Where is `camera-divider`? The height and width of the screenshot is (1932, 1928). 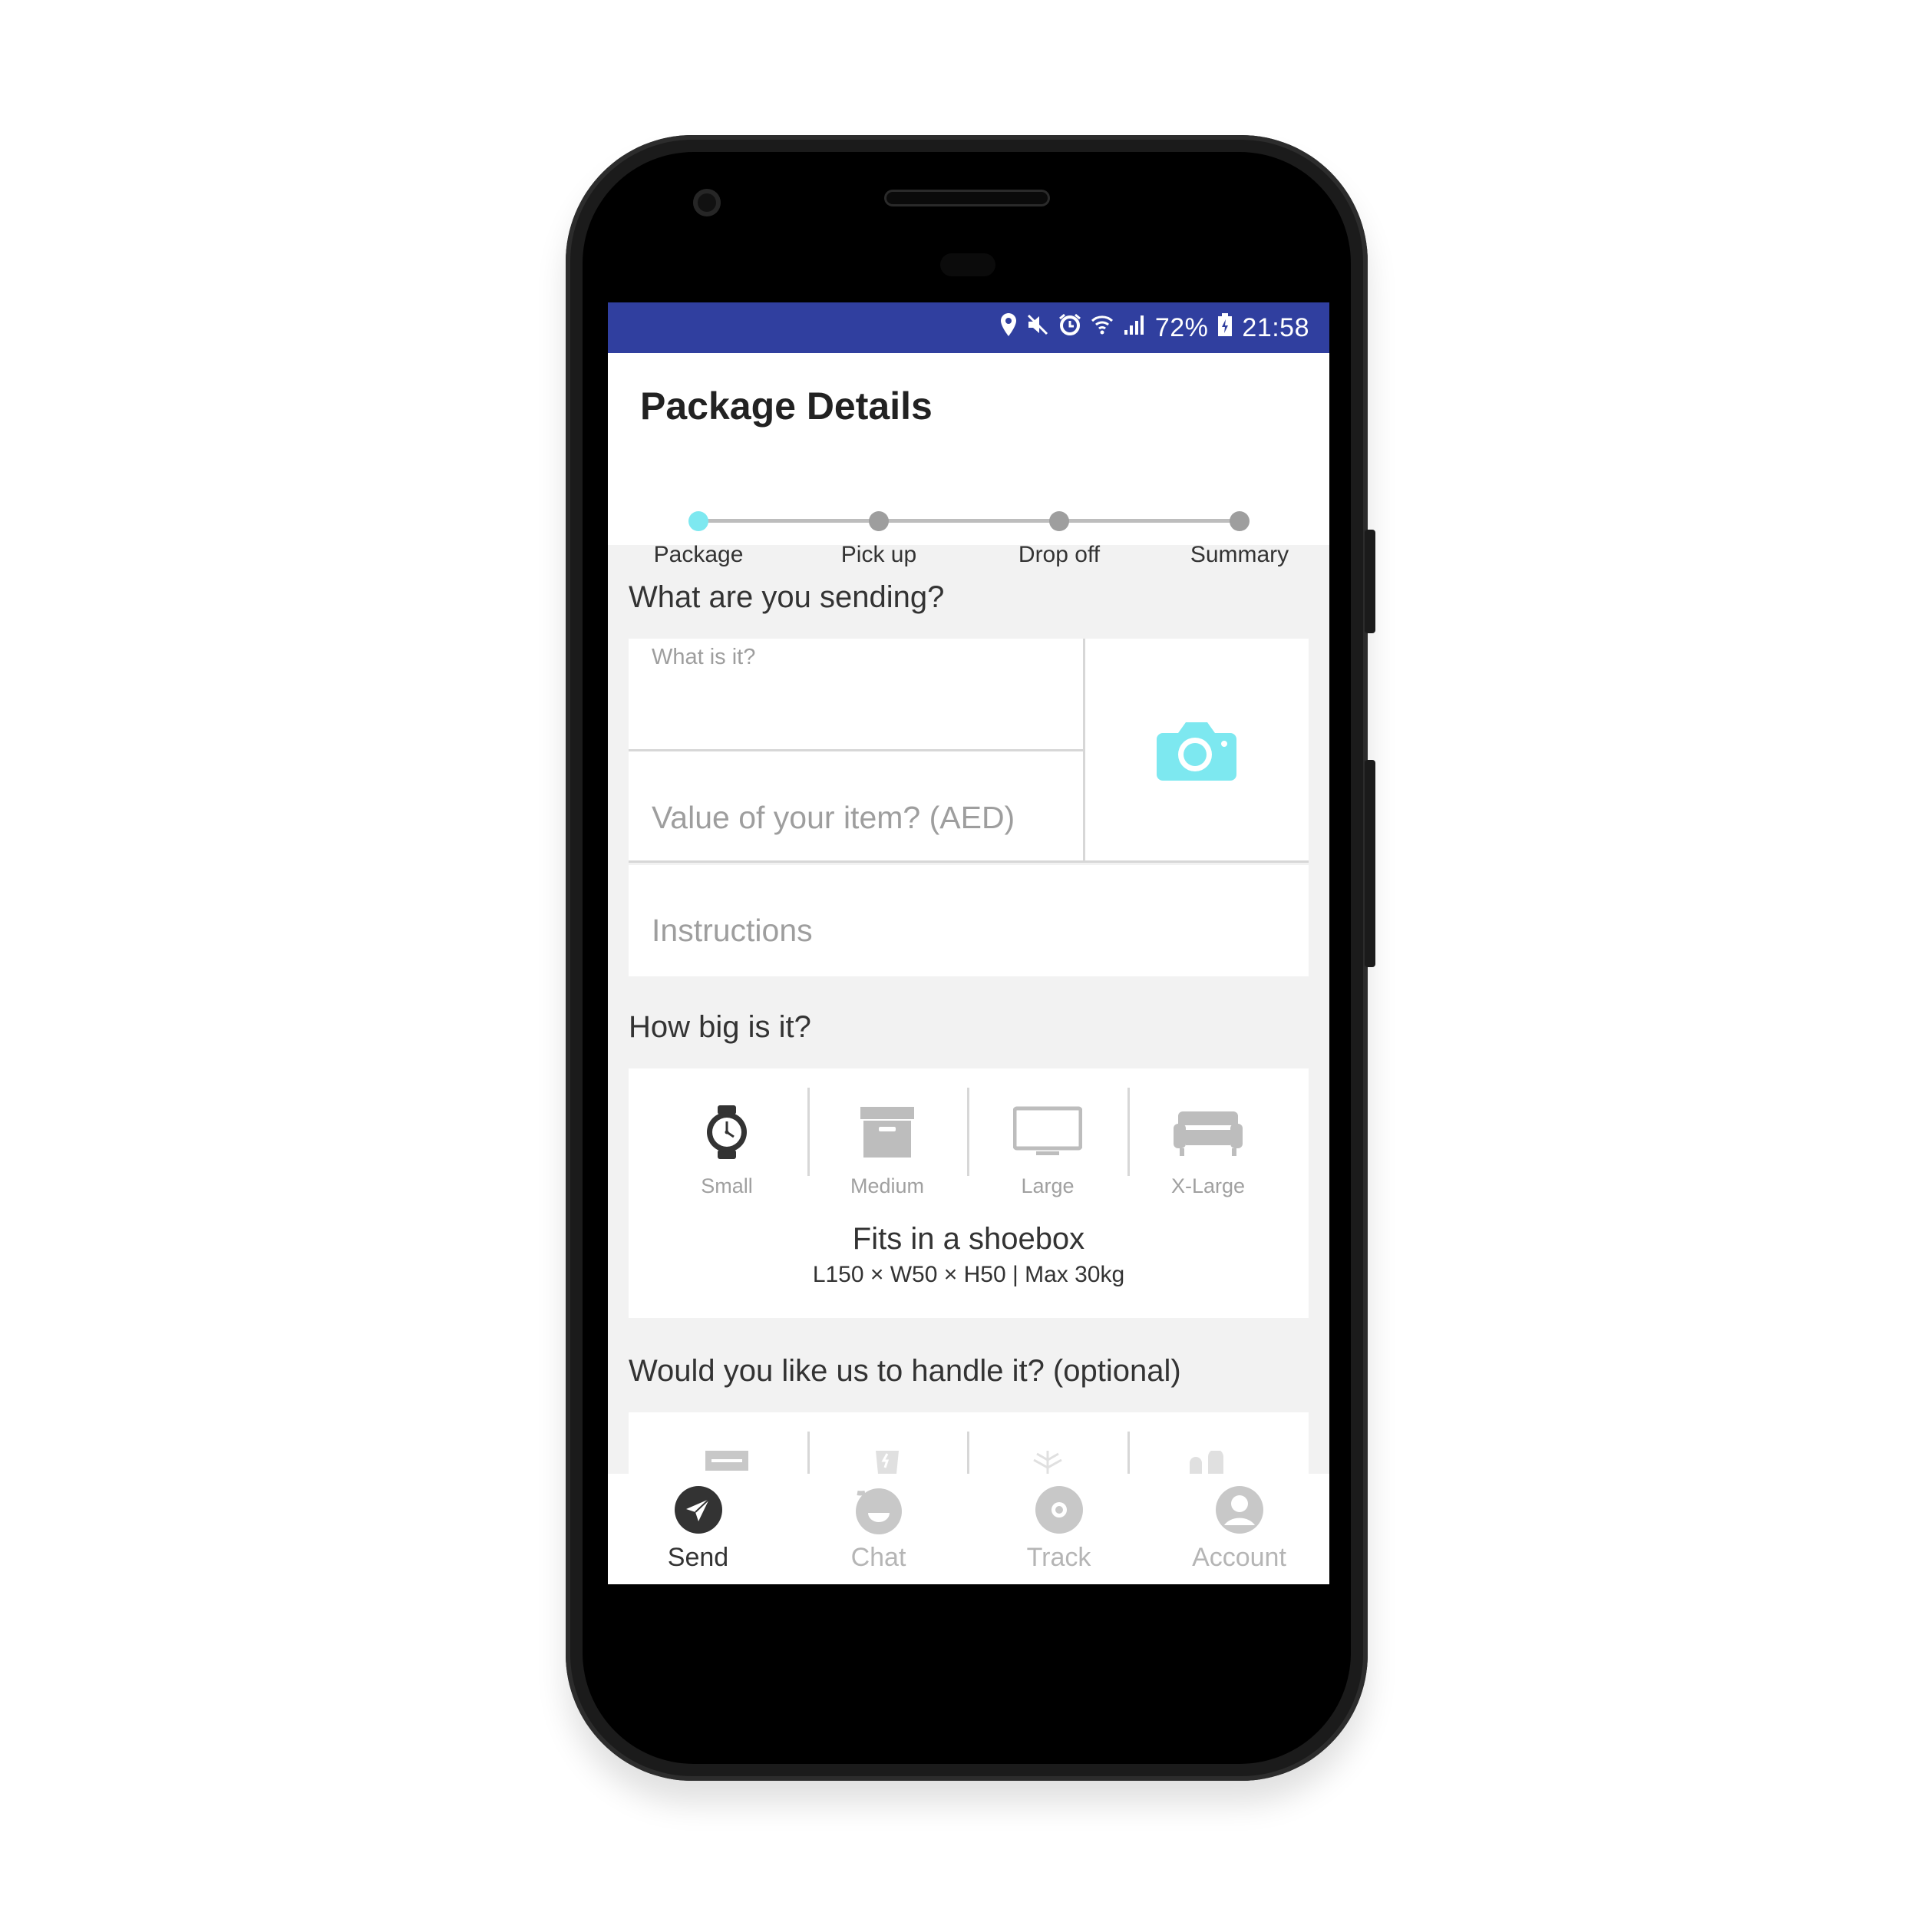 camera-divider is located at coordinates (1084, 751).